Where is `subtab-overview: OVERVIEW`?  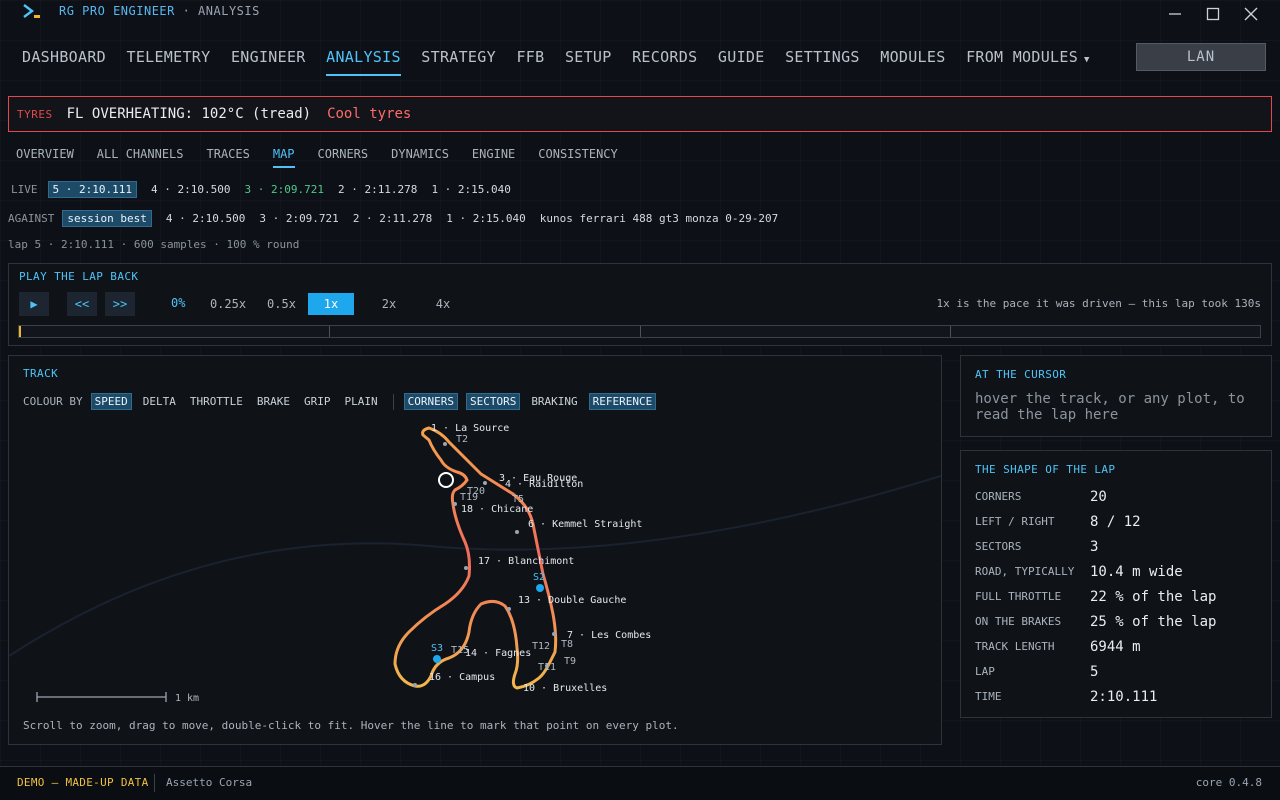
subtab-overview: OVERVIEW is located at coordinates (45, 157).